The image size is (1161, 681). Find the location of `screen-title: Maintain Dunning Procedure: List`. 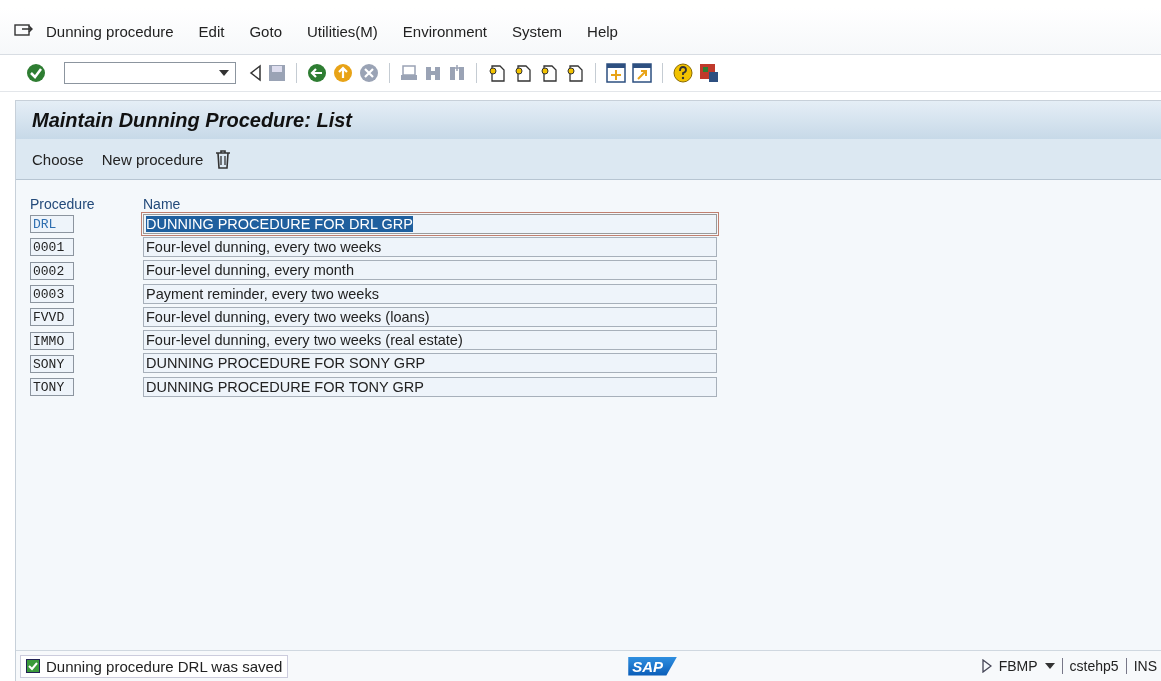

screen-title: Maintain Dunning Procedure: List is located at coordinates (192, 120).